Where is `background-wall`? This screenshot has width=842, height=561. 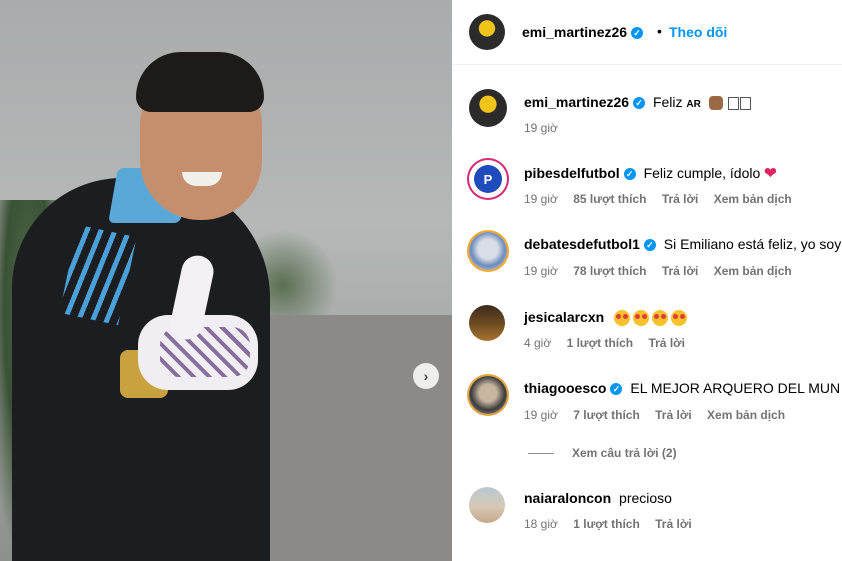 background-wall is located at coordinates (353, 438).